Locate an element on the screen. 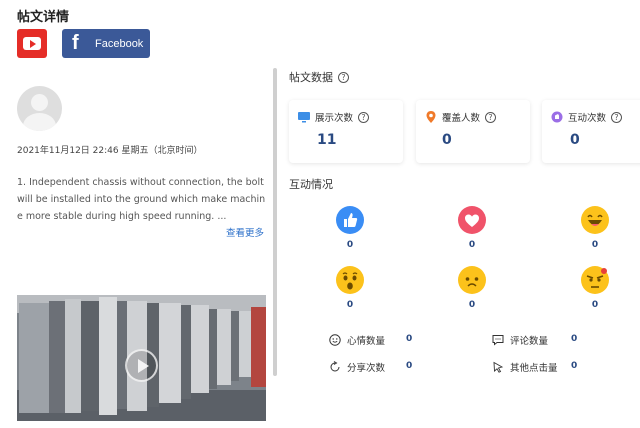 Image resolution: width=640 pixels, height=428 pixels. love-icon is located at coordinates (472, 220).